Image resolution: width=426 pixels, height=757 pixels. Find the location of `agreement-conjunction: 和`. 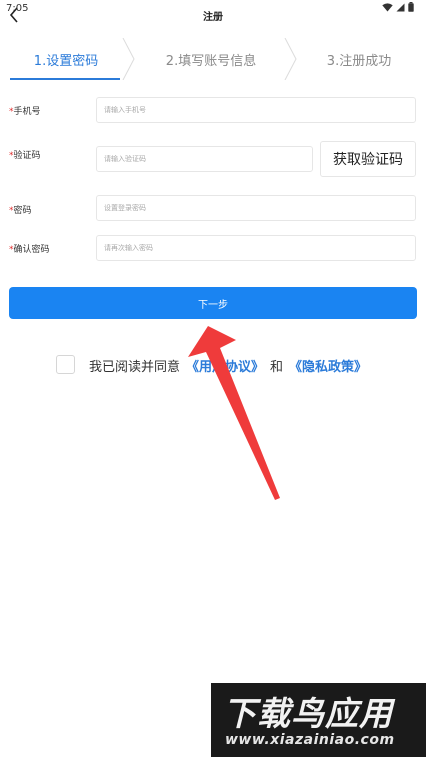

agreement-conjunction: 和 is located at coordinates (277, 367).